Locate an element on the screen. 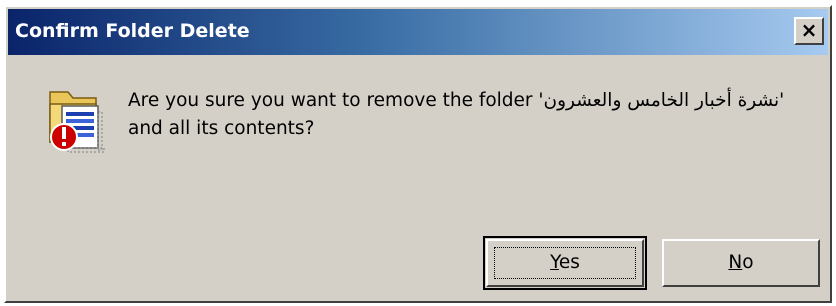 This screenshot has width=836, height=306. close-button: × is located at coordinates (809, 31).